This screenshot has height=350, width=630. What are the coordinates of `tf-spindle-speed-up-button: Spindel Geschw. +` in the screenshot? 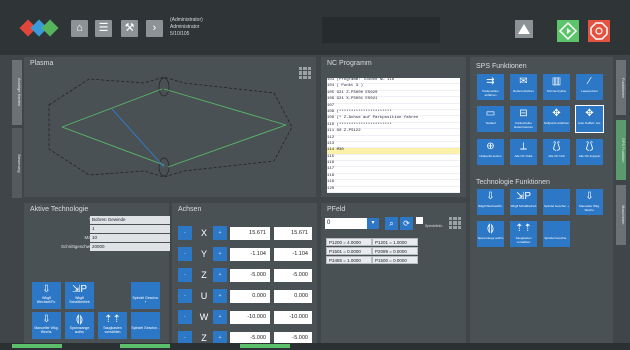 It's located at (556, 202).